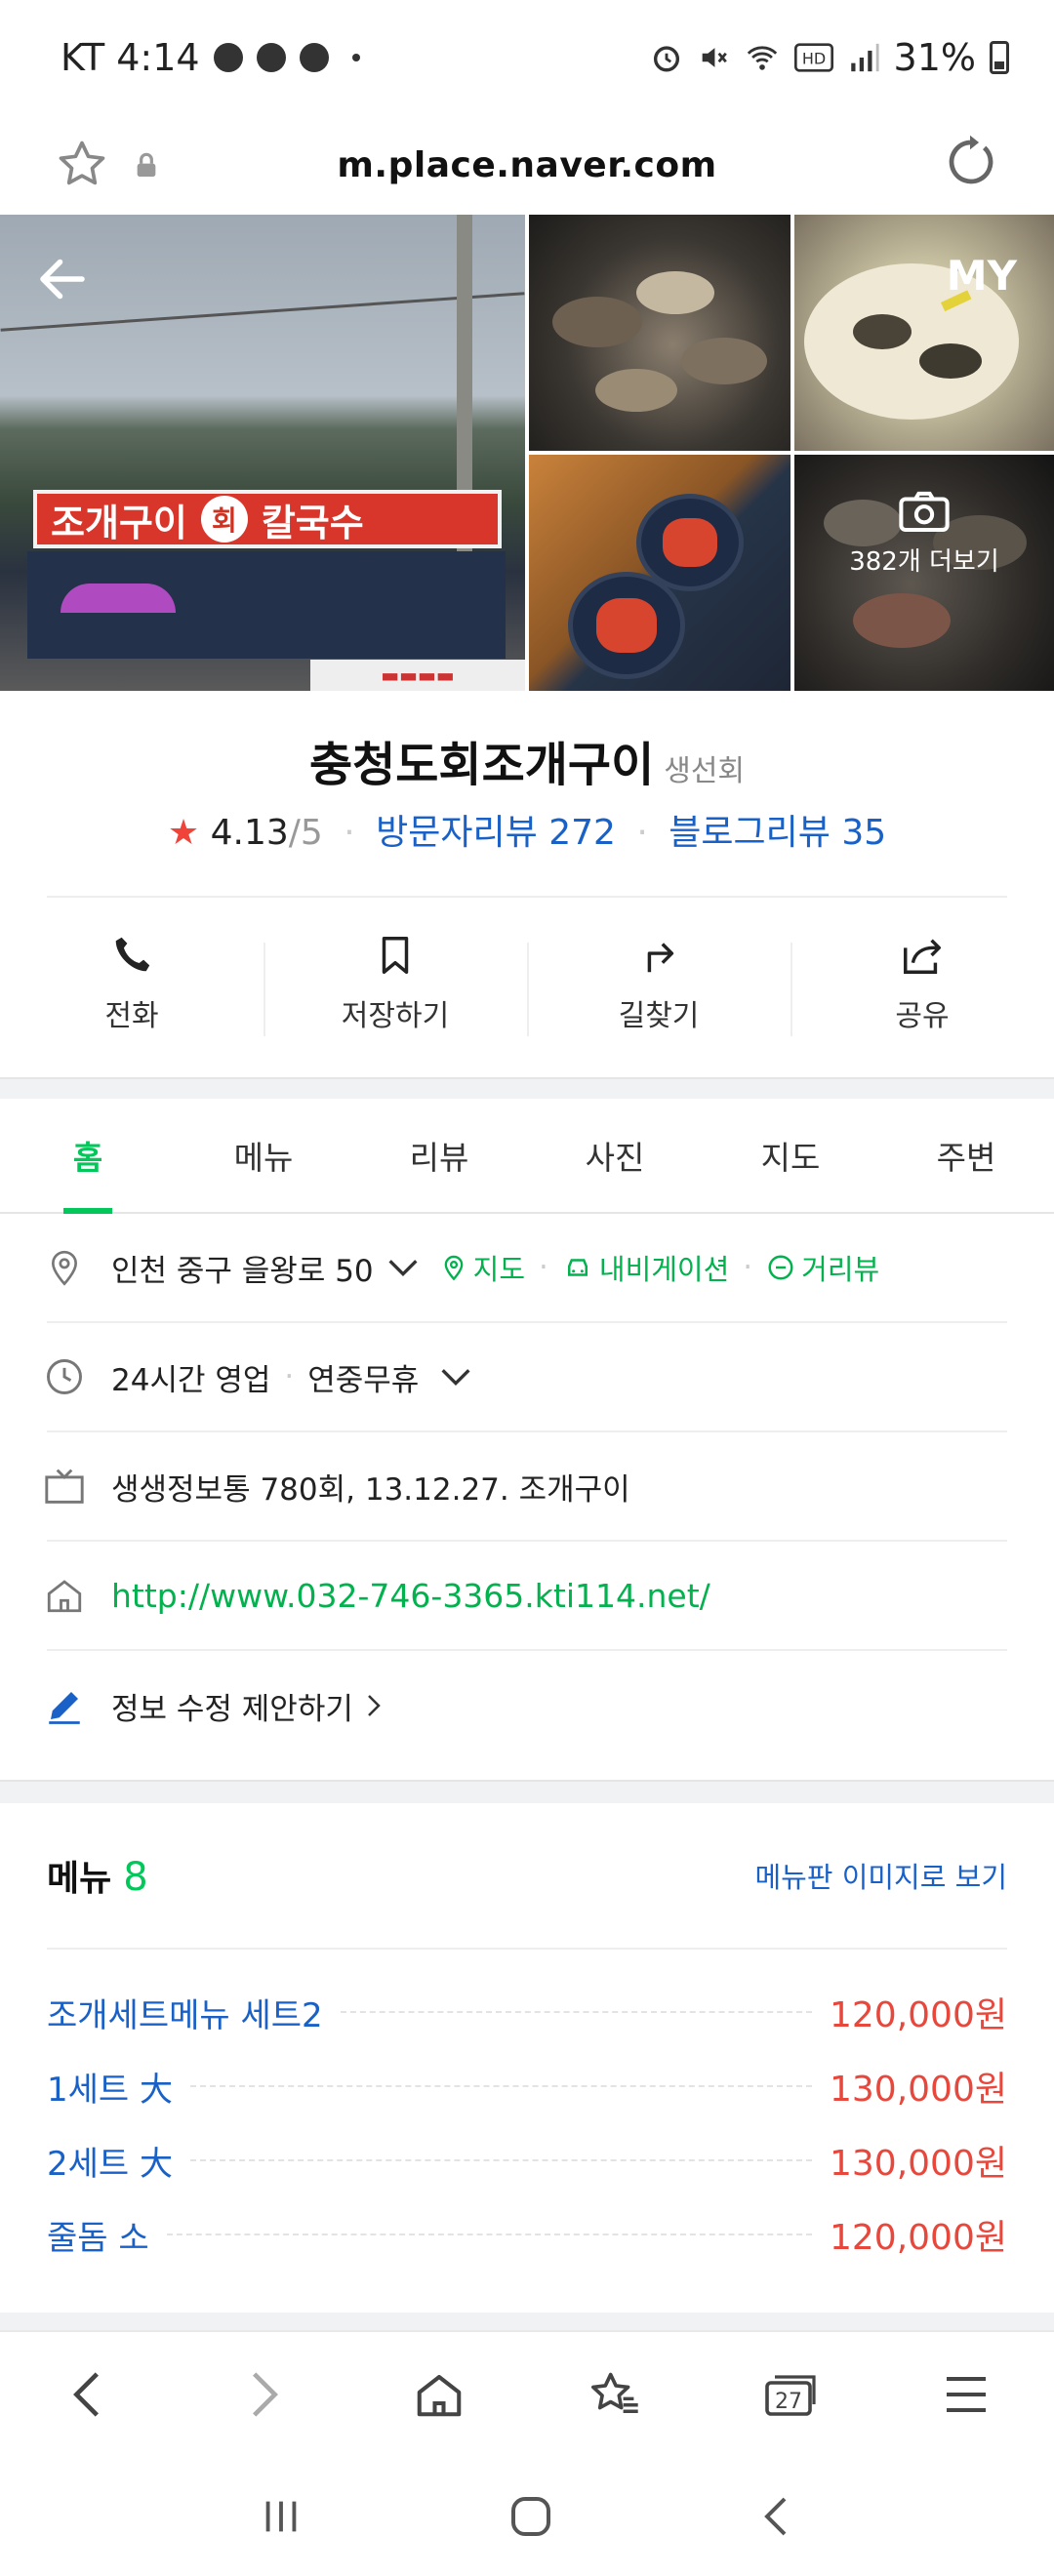 The width and height of the screenshot is (1054, 2576). I want to click on battery-percent: 31%, so click(934, 57).